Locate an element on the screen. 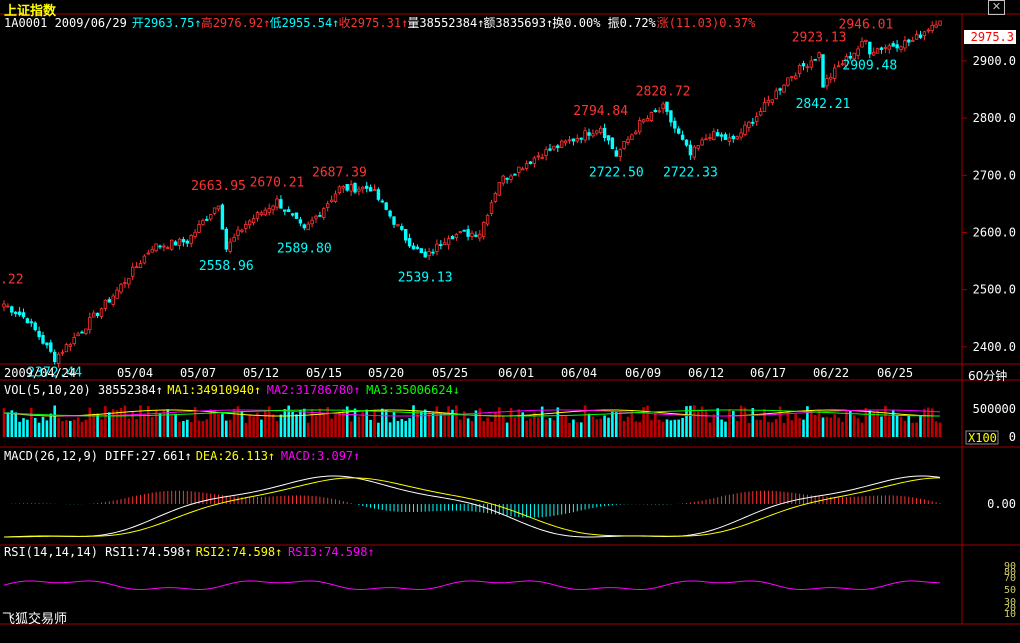 The image size is (1020, 643). info-segment: 量38552384↑ is located at coordinates (445, 23).